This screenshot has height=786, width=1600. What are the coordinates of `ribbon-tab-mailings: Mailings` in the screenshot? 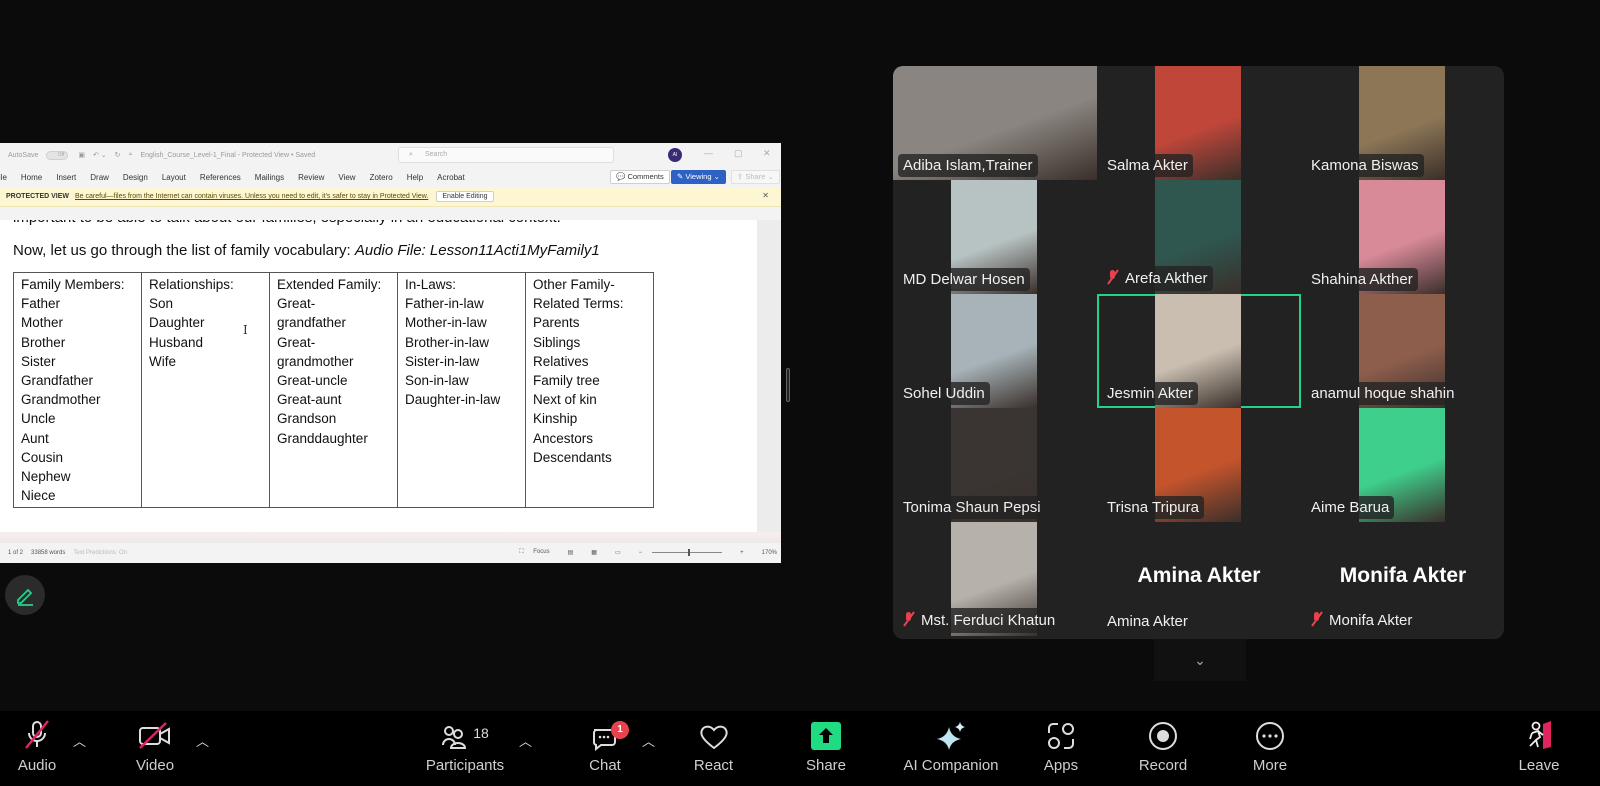 It's located at (269, 177).